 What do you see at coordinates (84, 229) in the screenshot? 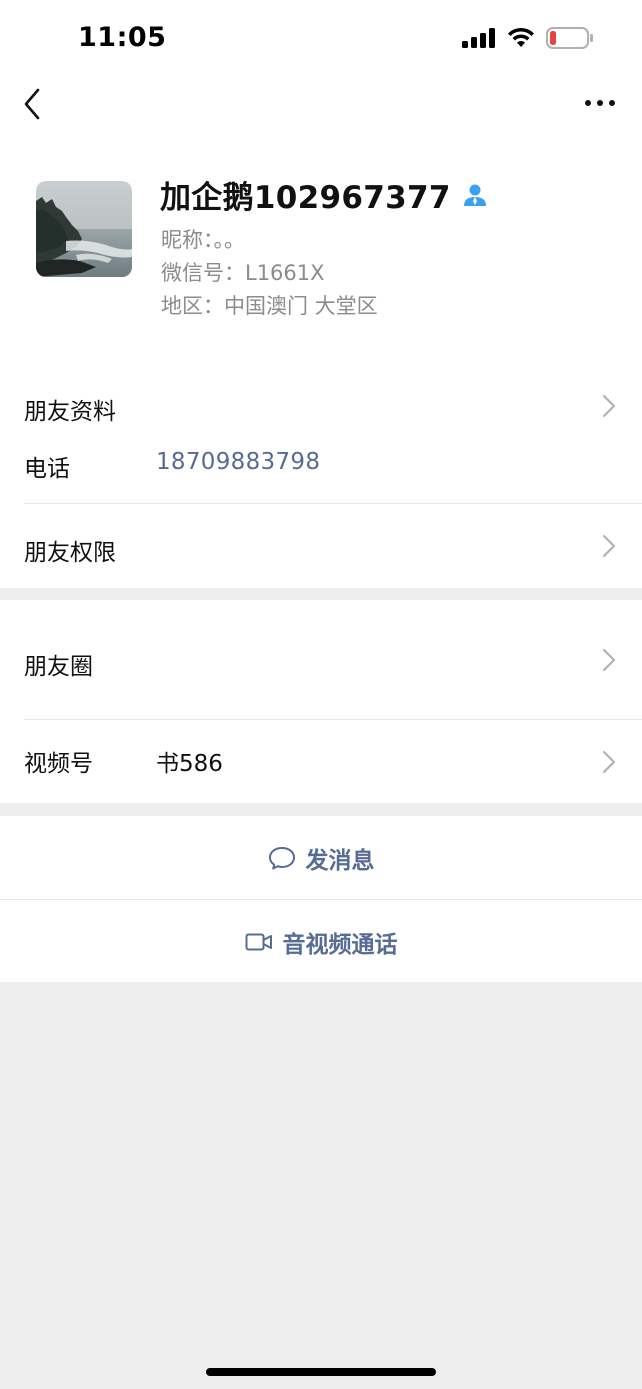
I see `avatar` at bounding box center [84, 229].